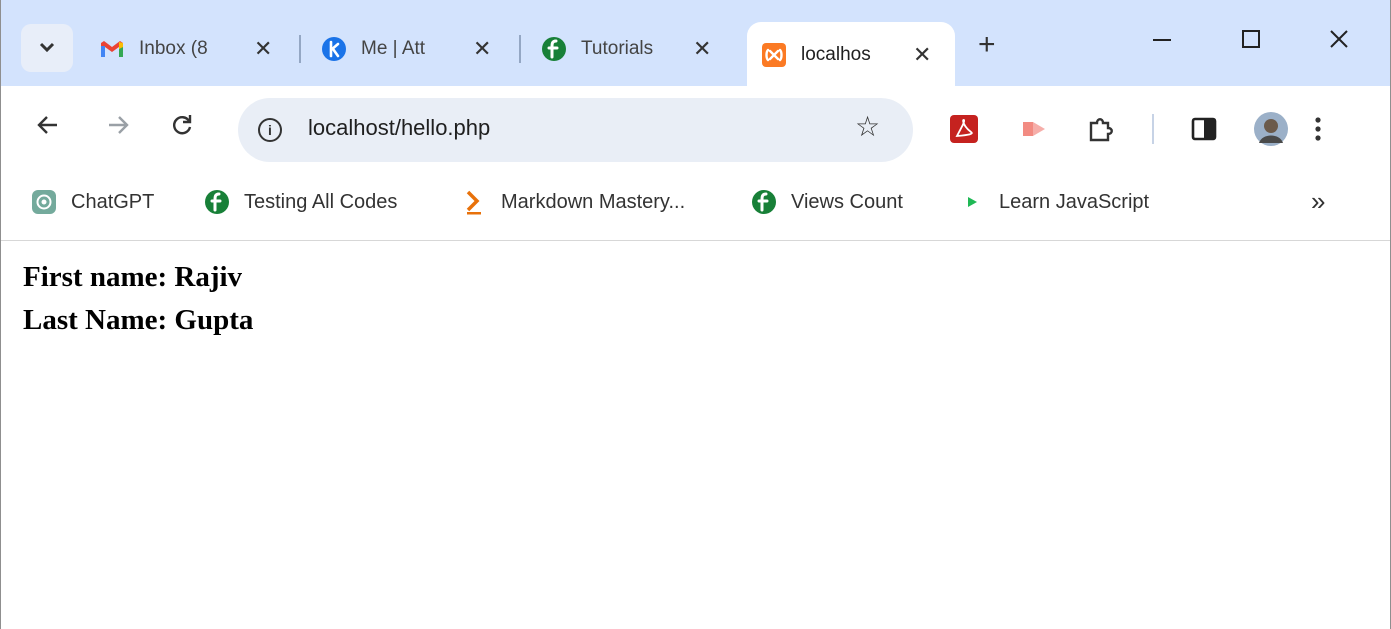 Image resolution: width=1391 pixels, height=629 pixels. What do you see at coordinates (987, 45) in the screenshot?
I see `new-tab-button: +` at bounding box center [987, 45].